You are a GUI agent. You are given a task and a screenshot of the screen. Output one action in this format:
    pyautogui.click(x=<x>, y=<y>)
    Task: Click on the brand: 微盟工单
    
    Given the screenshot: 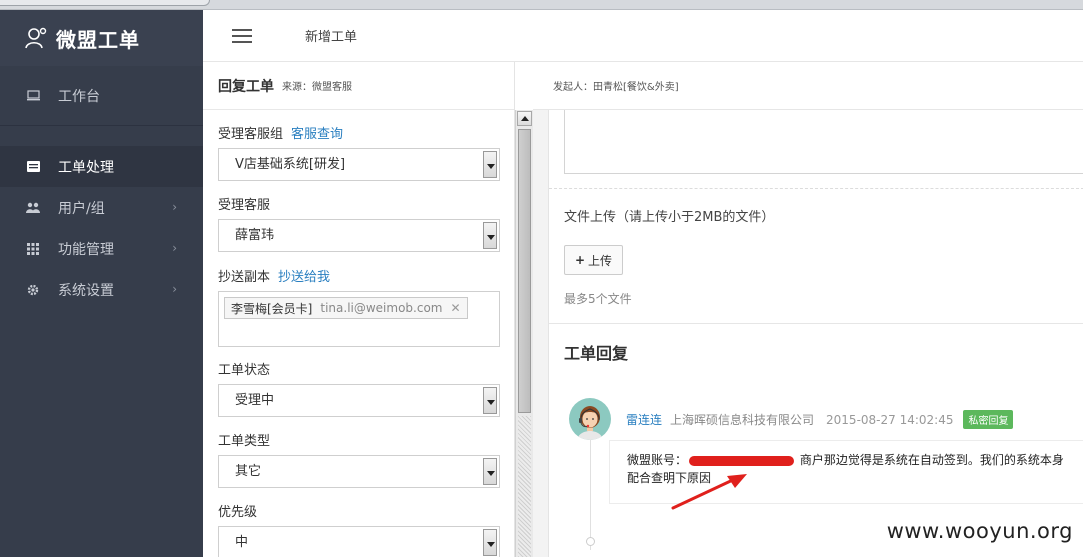 What is the action you would take?
    pyautogui.click(x=101, y=38)
    